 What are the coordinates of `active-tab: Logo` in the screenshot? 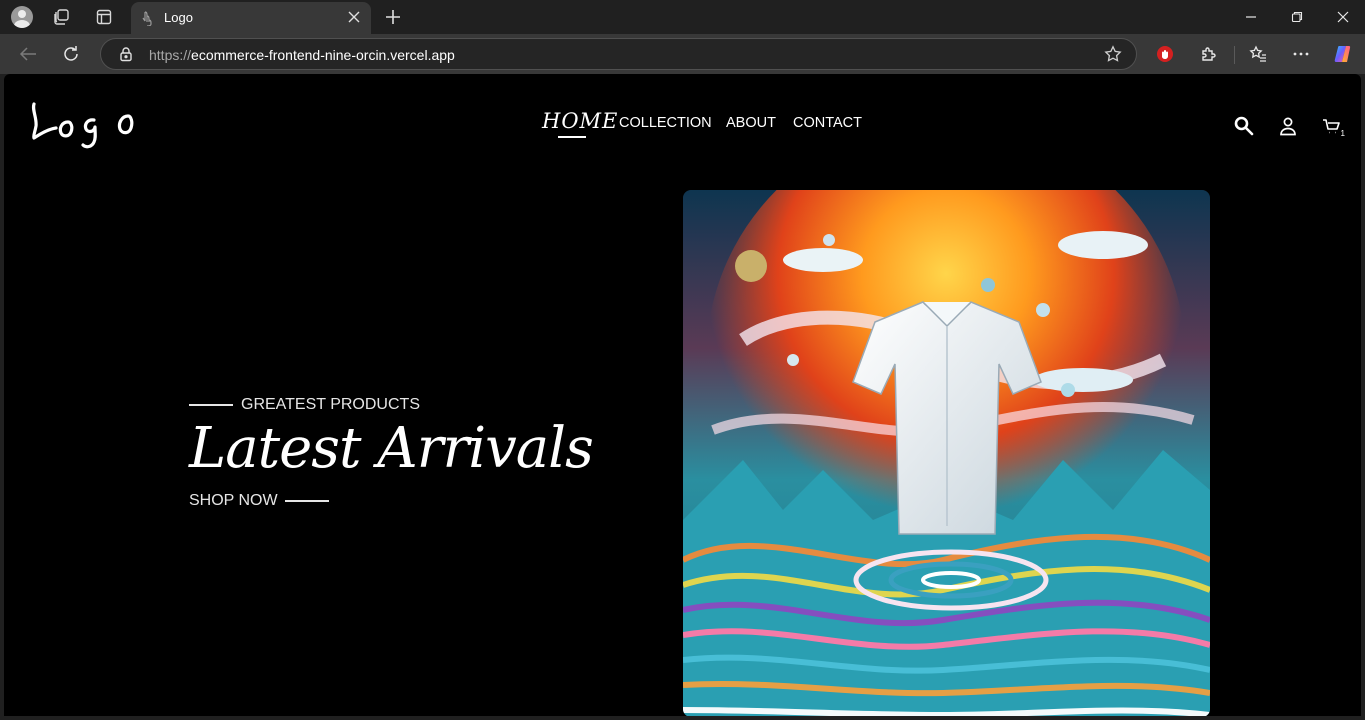 It's located at (251, 18).